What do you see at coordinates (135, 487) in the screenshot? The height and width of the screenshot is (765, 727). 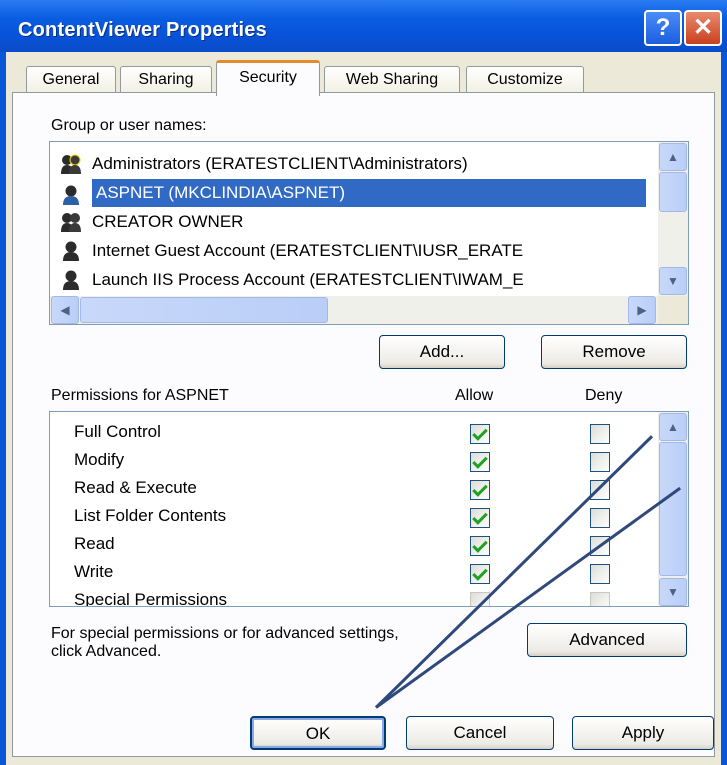 I see `permission-name: Read & Execute` at bounding box center [135, 487].